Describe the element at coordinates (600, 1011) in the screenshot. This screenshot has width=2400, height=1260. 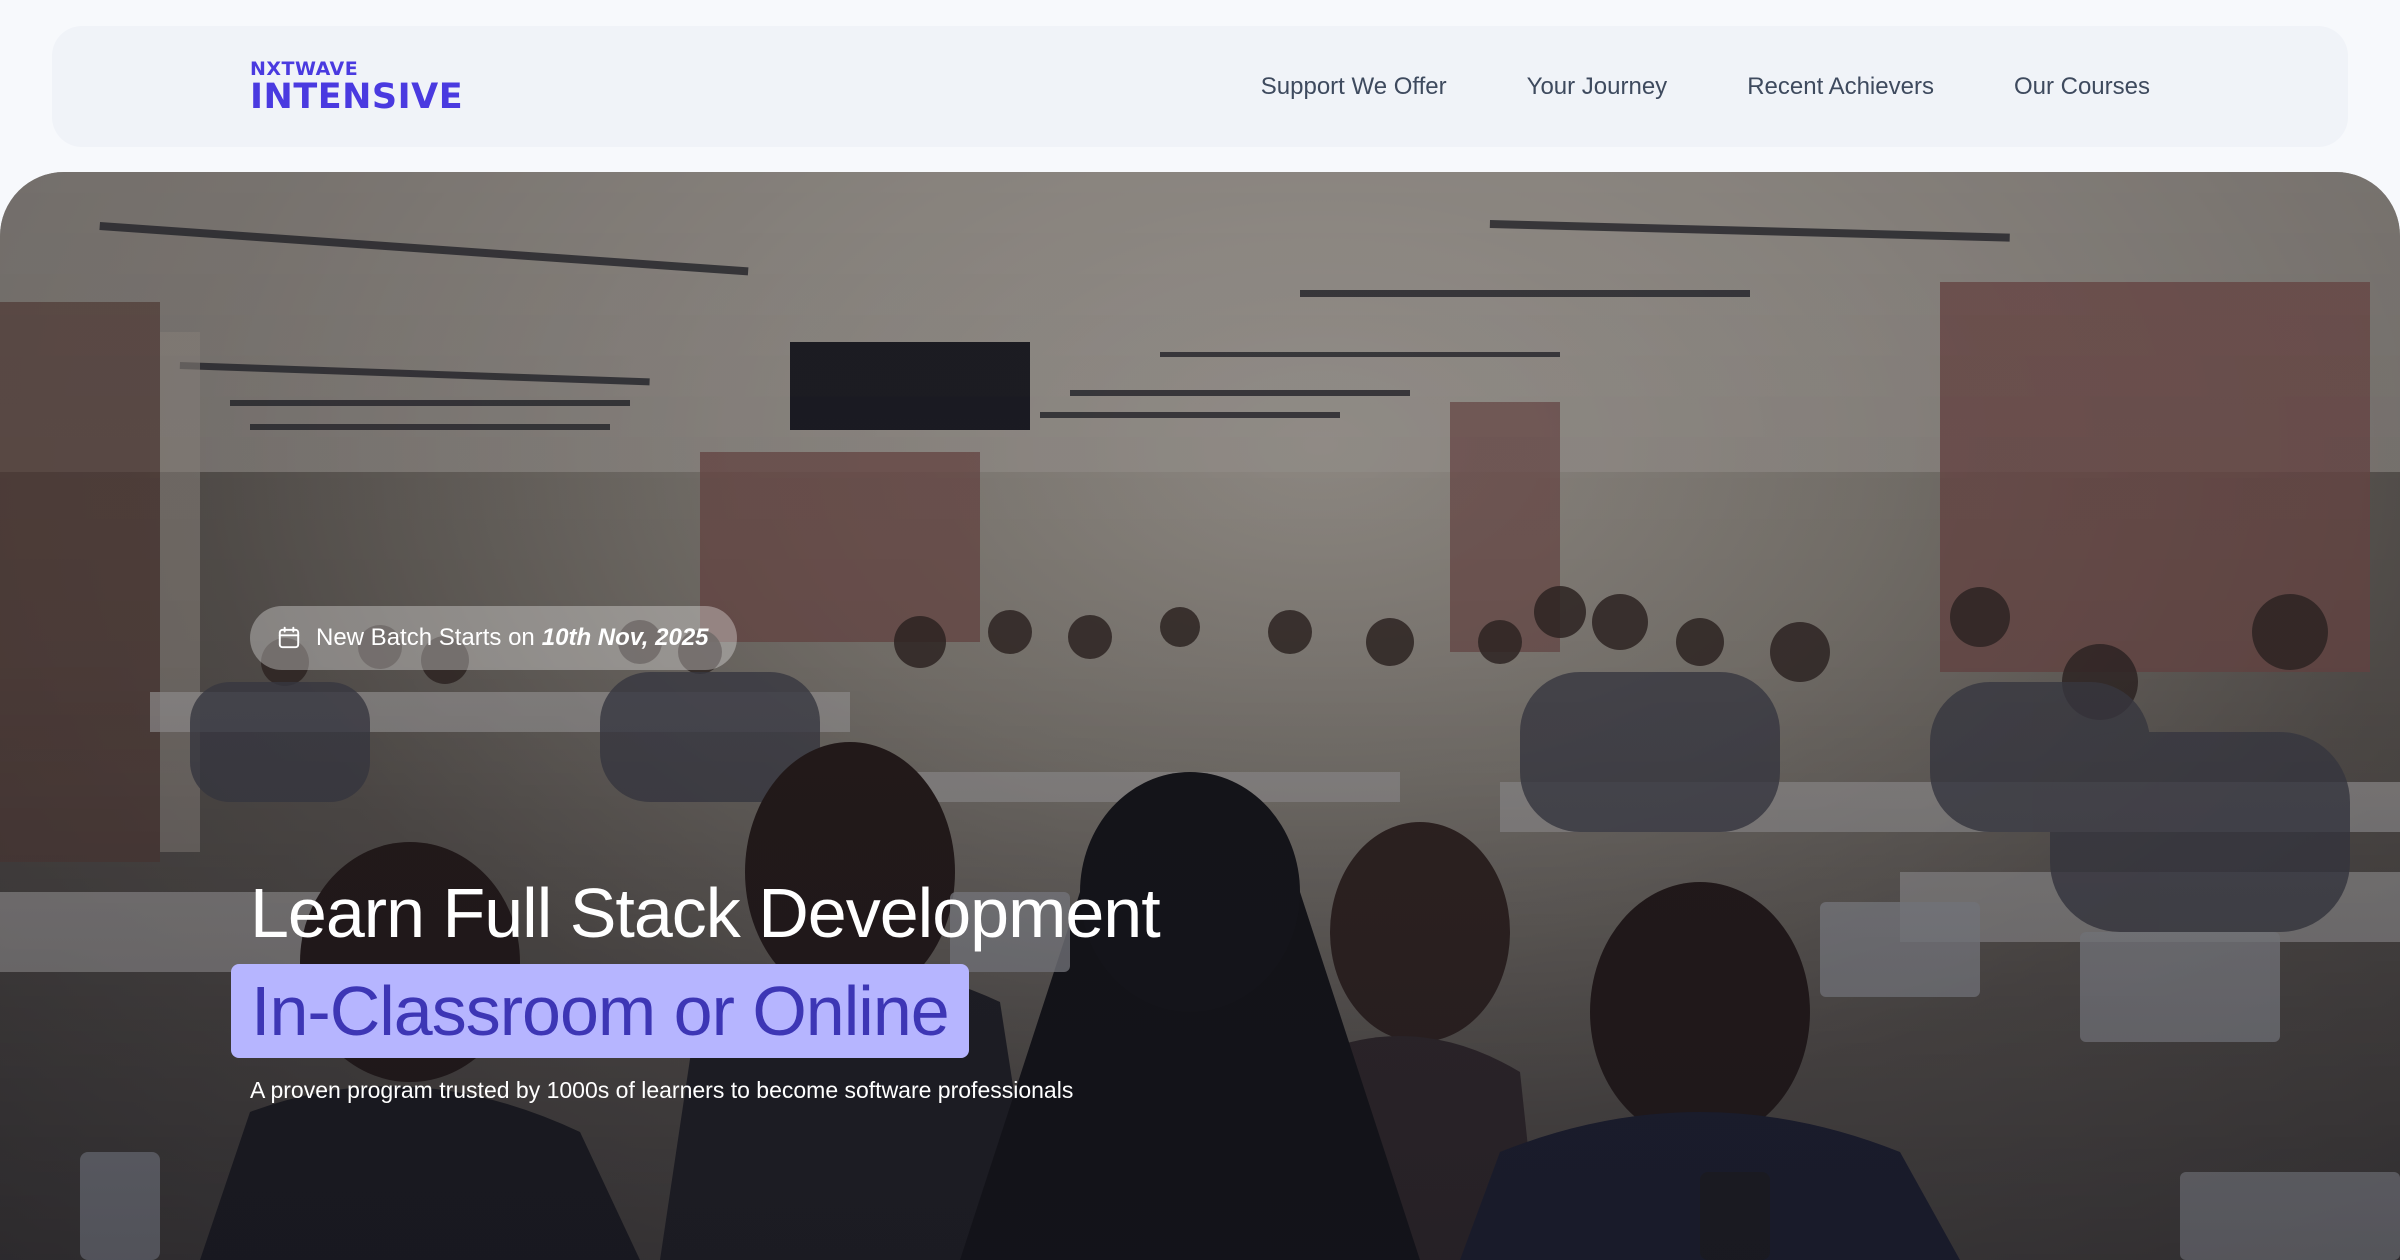
I see `hero-highlight: In-Classroom or Online` at that location.